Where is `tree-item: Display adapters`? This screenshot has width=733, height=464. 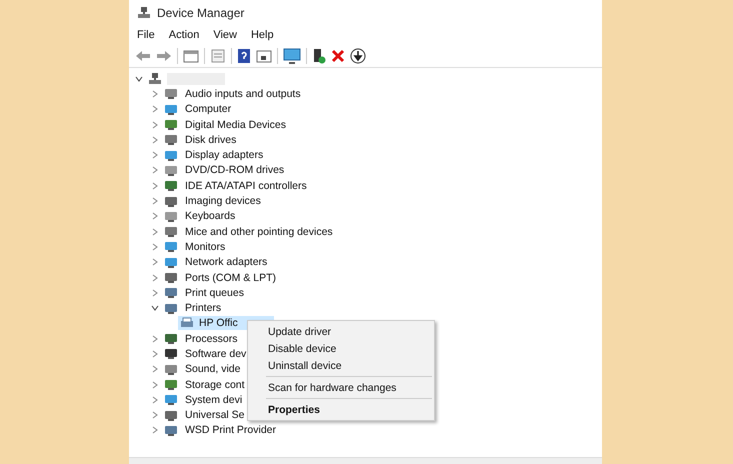 tree-item: Display adapters is located at coordinates (224, 155).